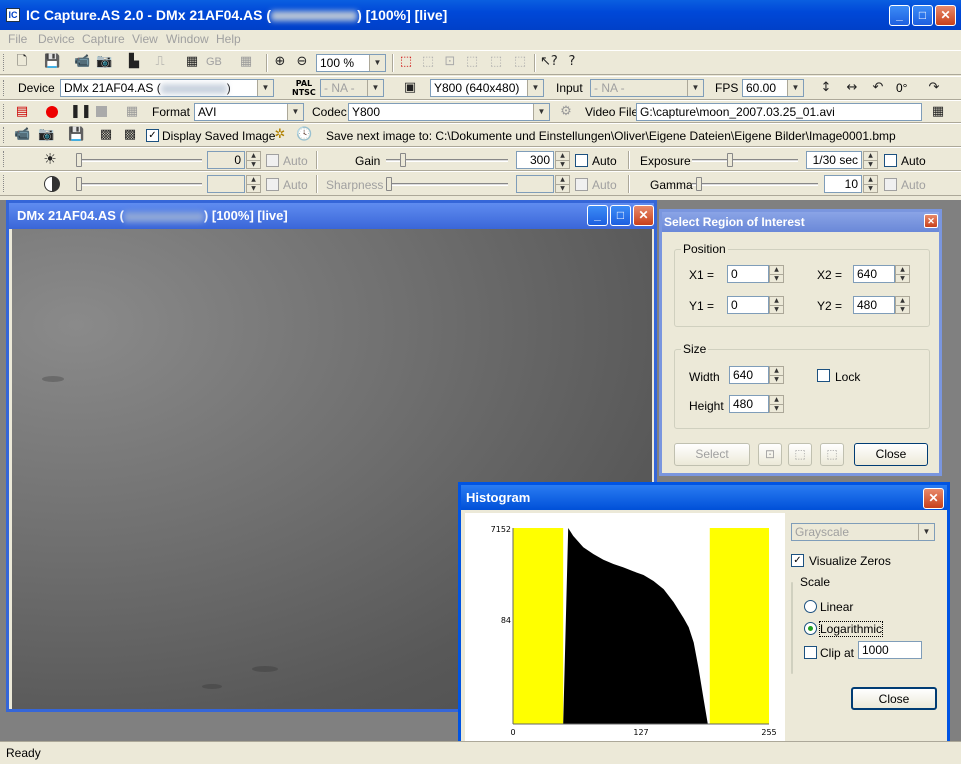  I want to click on brightness-slider, so click(139, 160).